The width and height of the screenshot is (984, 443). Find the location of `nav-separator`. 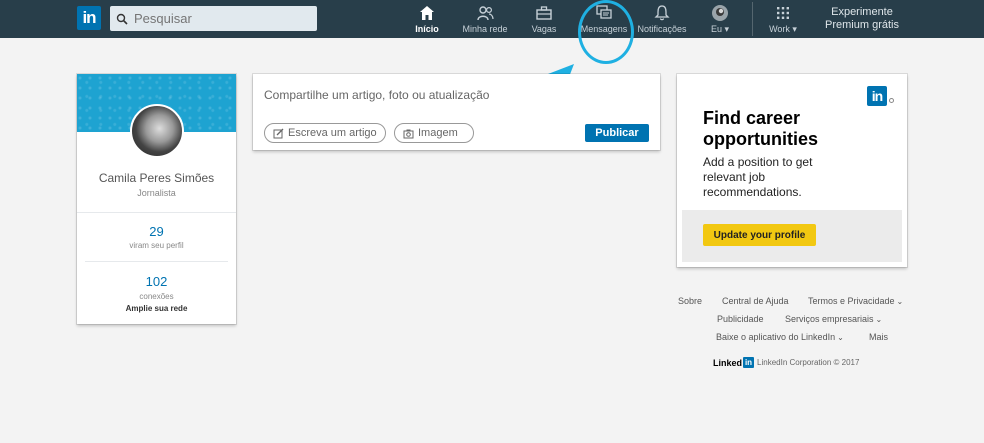

nav-separator is located at coordinates (752, 19).